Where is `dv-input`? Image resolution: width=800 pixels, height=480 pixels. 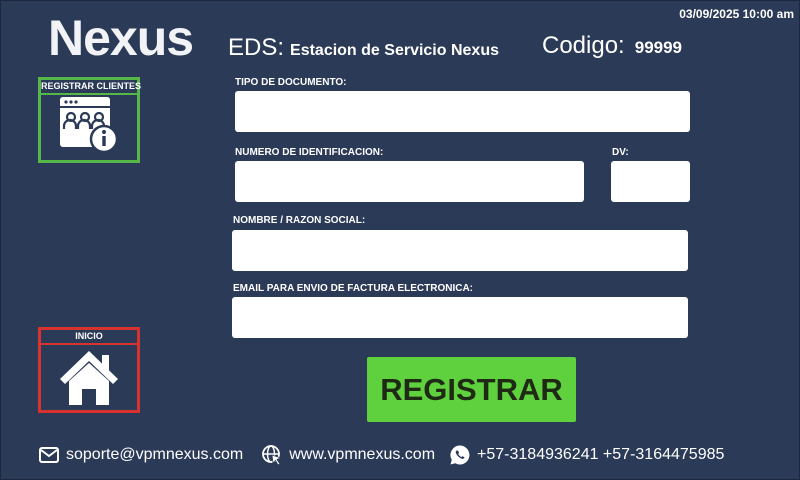 dv-input is located at coordinates (650, 181).